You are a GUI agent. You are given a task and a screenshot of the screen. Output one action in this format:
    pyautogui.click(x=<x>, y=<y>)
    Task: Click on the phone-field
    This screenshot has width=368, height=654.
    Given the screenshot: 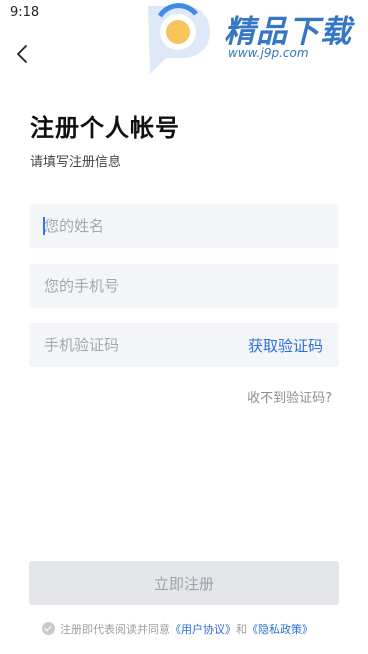 What is the action you would take?
    pyautogui.click(x=184, y=286)
    